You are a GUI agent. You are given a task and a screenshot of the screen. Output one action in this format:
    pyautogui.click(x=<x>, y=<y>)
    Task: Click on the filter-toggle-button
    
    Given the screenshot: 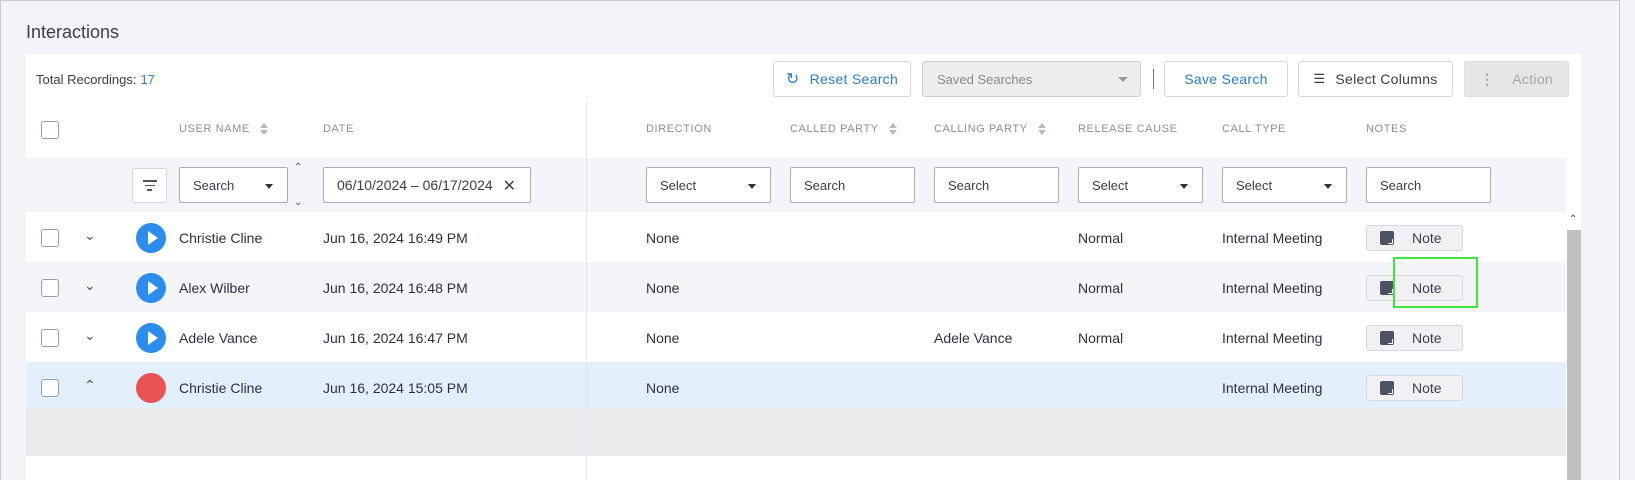 What is the action you would take?
    pyautogui.click(x=149, y=185)
    